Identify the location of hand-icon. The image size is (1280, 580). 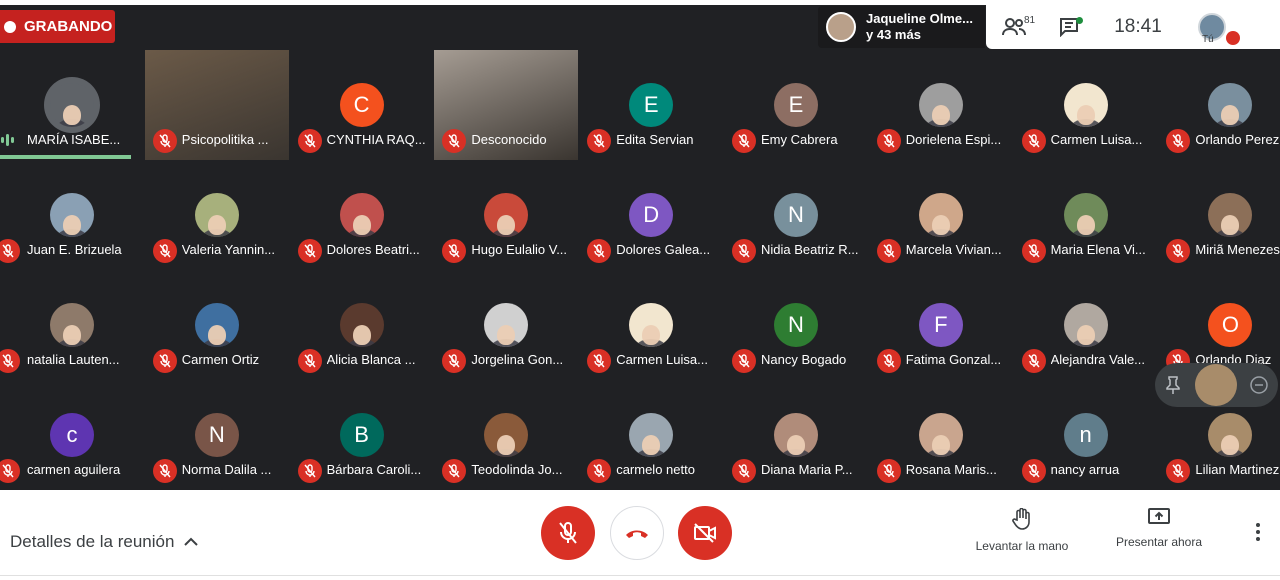
(1021, 518).